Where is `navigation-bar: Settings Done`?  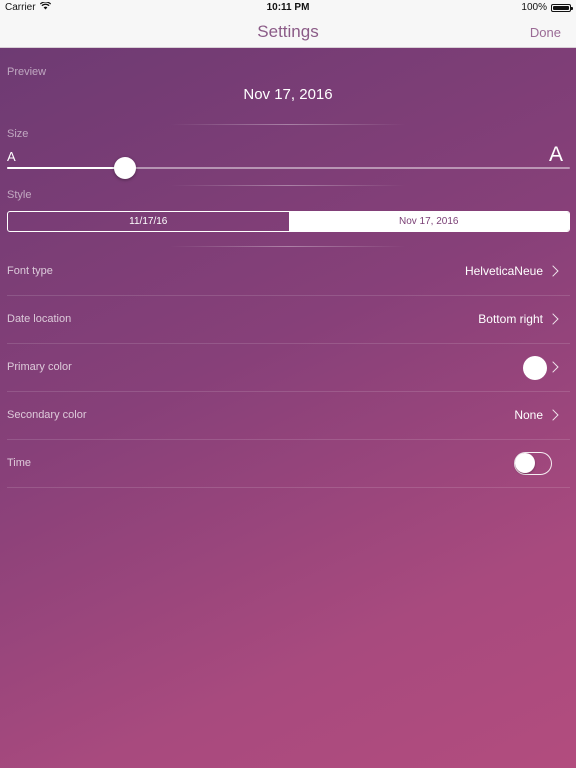 navigation-bar: Settings Done is located at coordinates (288, 32).